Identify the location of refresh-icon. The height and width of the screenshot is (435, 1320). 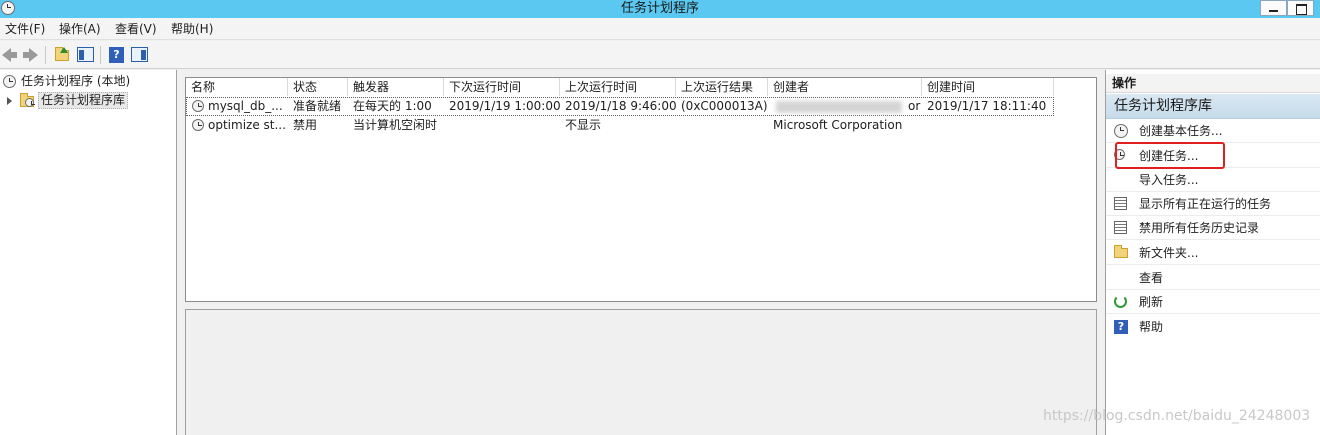
(1120, 301).